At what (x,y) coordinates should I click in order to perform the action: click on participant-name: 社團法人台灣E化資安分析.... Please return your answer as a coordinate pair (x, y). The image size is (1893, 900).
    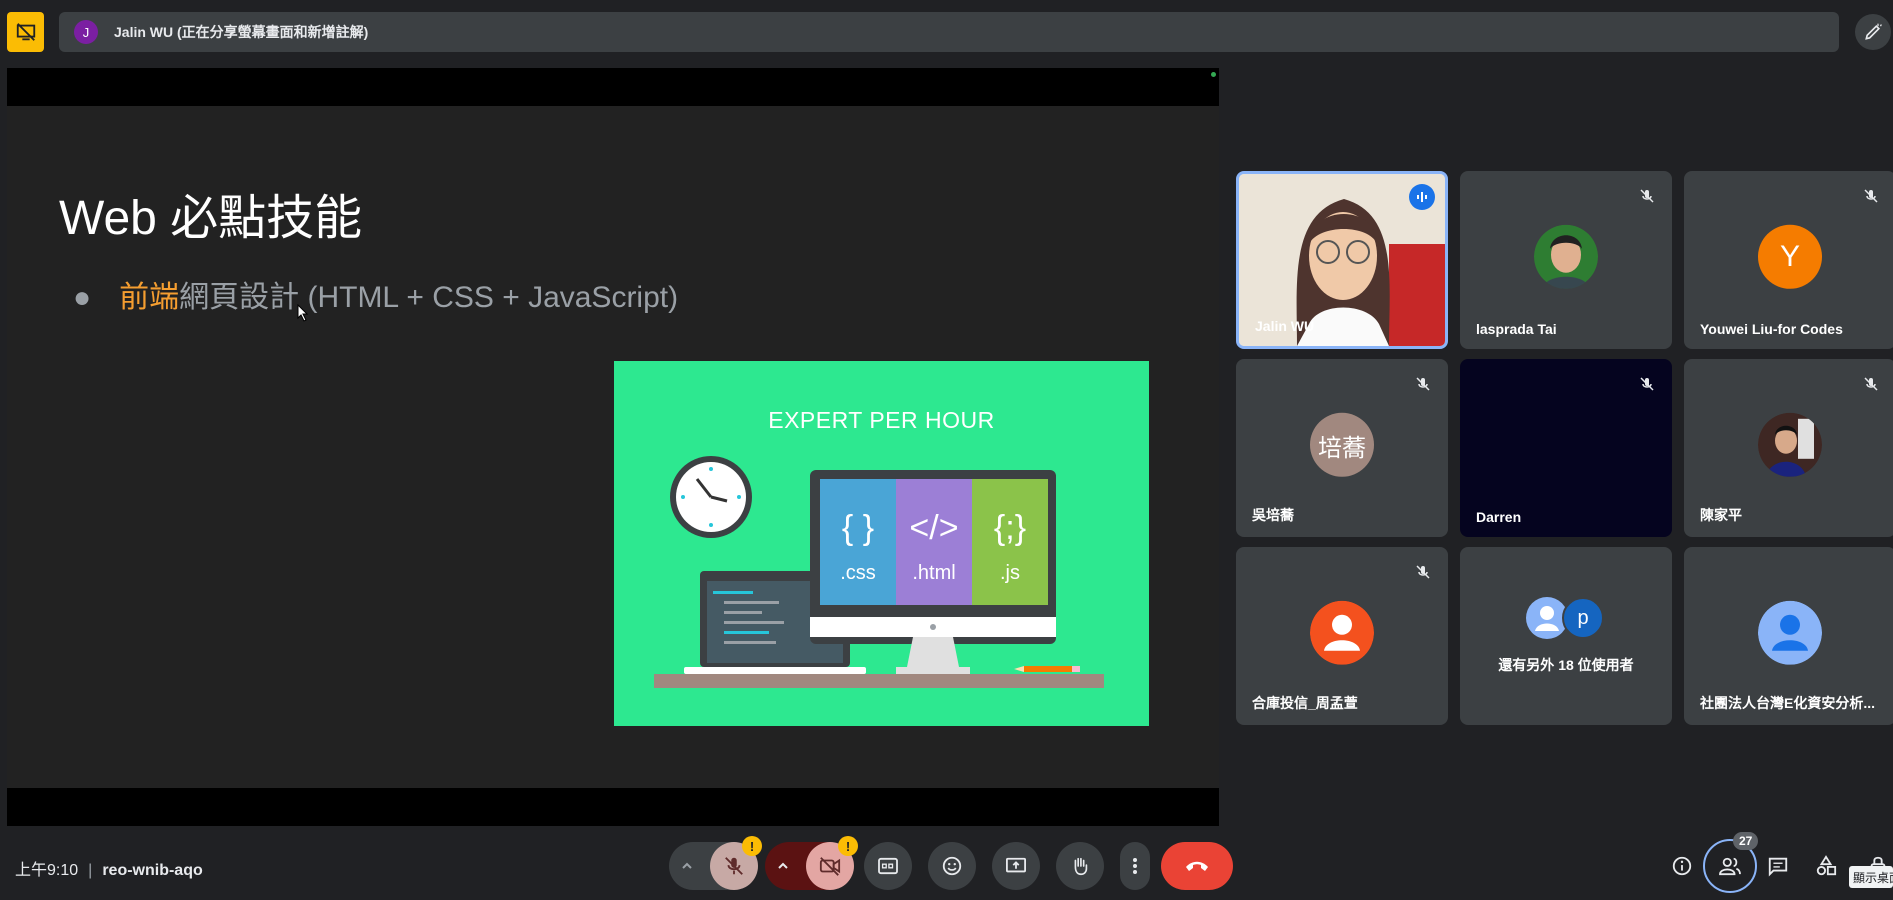
    Looking at the image, I should click on (1788, 703).